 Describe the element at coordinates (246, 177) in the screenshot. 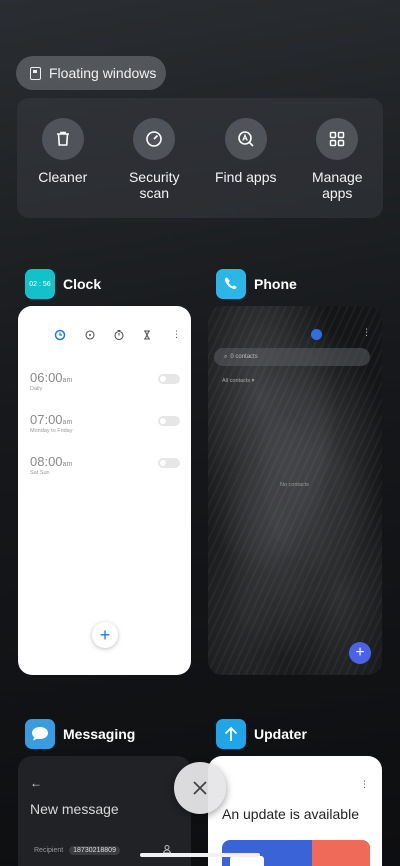

I see `find-apps-label: Find apps` at that location.